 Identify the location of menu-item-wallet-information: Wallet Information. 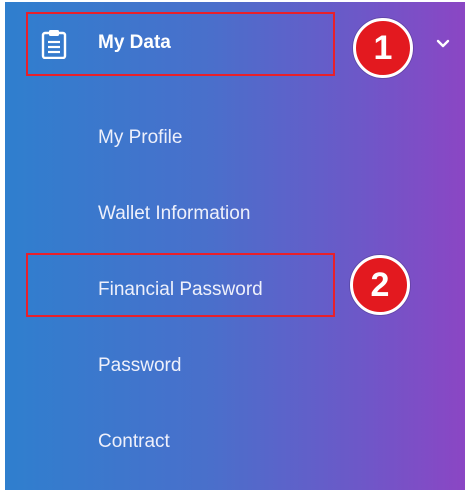
(174, 214).